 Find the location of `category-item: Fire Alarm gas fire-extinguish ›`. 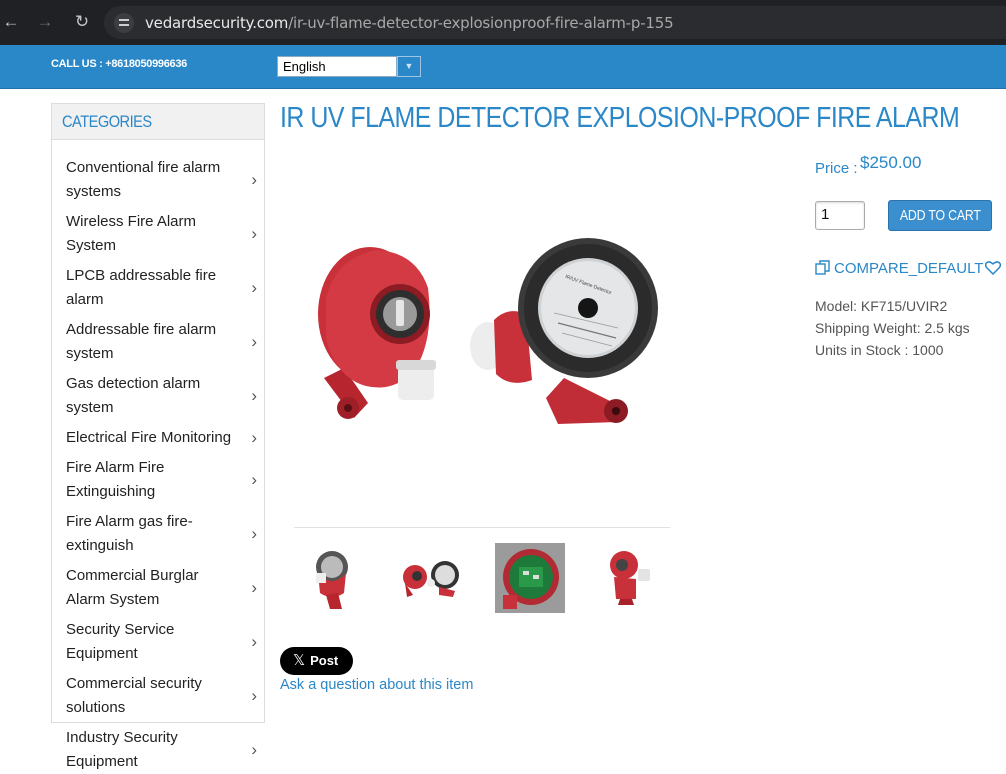

category-item: Fire Alarm gas fire-extinguish › is located at coordinates (158, 534).